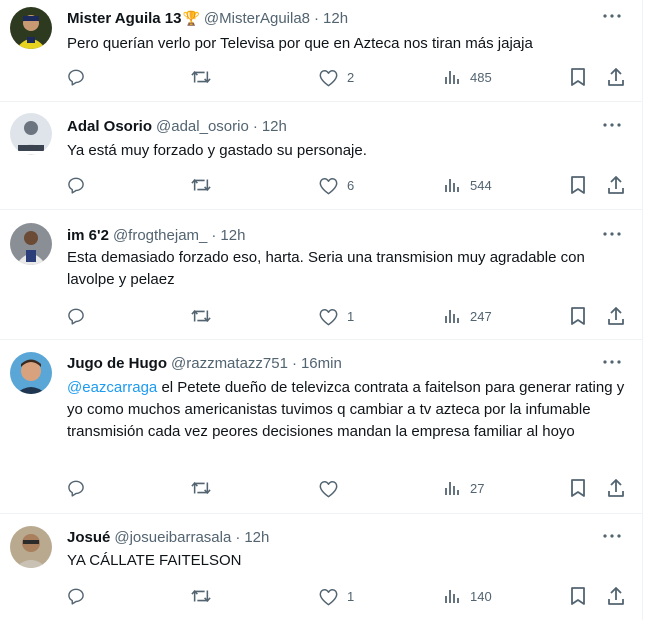  What do you see at coordinates (172, 537) in the screenshot?
I see `user-handle: @josueibarrasala` at bounding box center [172, 537].